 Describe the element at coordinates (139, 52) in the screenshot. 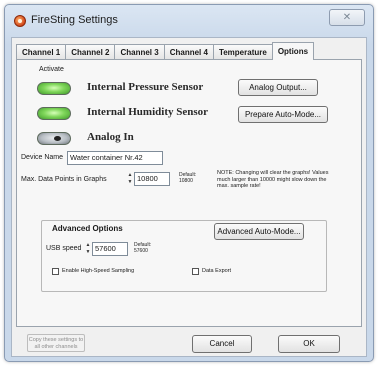

I see `tab-channel-3: Channel 3` at that location.